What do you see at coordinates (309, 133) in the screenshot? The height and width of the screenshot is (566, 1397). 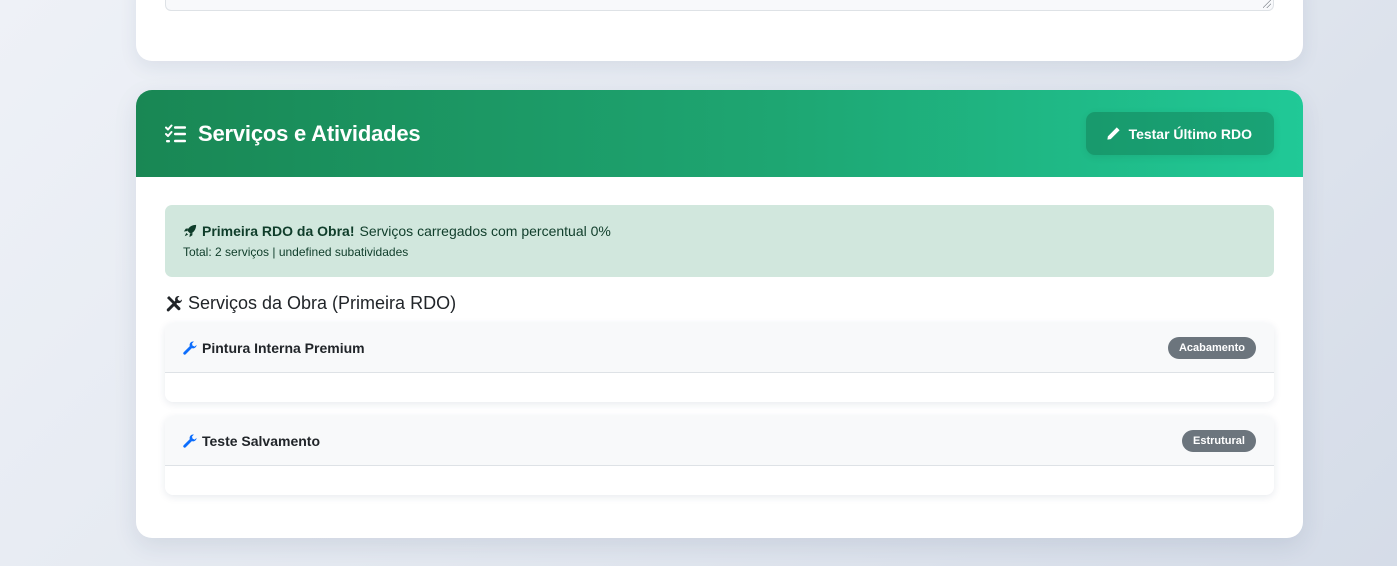 I see `card-title-text: Serviços e Atividades` at bounding box center [309, 133].